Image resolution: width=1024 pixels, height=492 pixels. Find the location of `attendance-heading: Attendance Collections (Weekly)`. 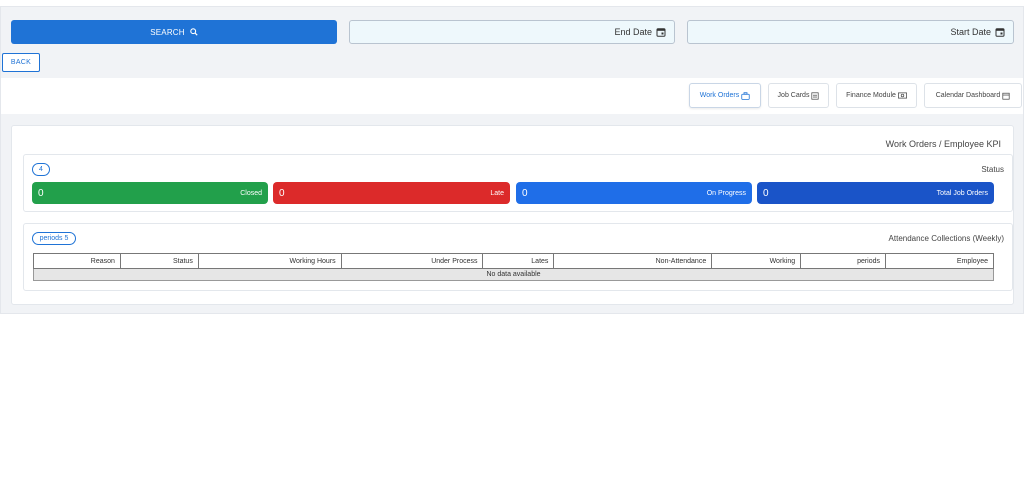

attendance-heading: Attendance Collections (Weekly) is located at coordinates (946, 238).